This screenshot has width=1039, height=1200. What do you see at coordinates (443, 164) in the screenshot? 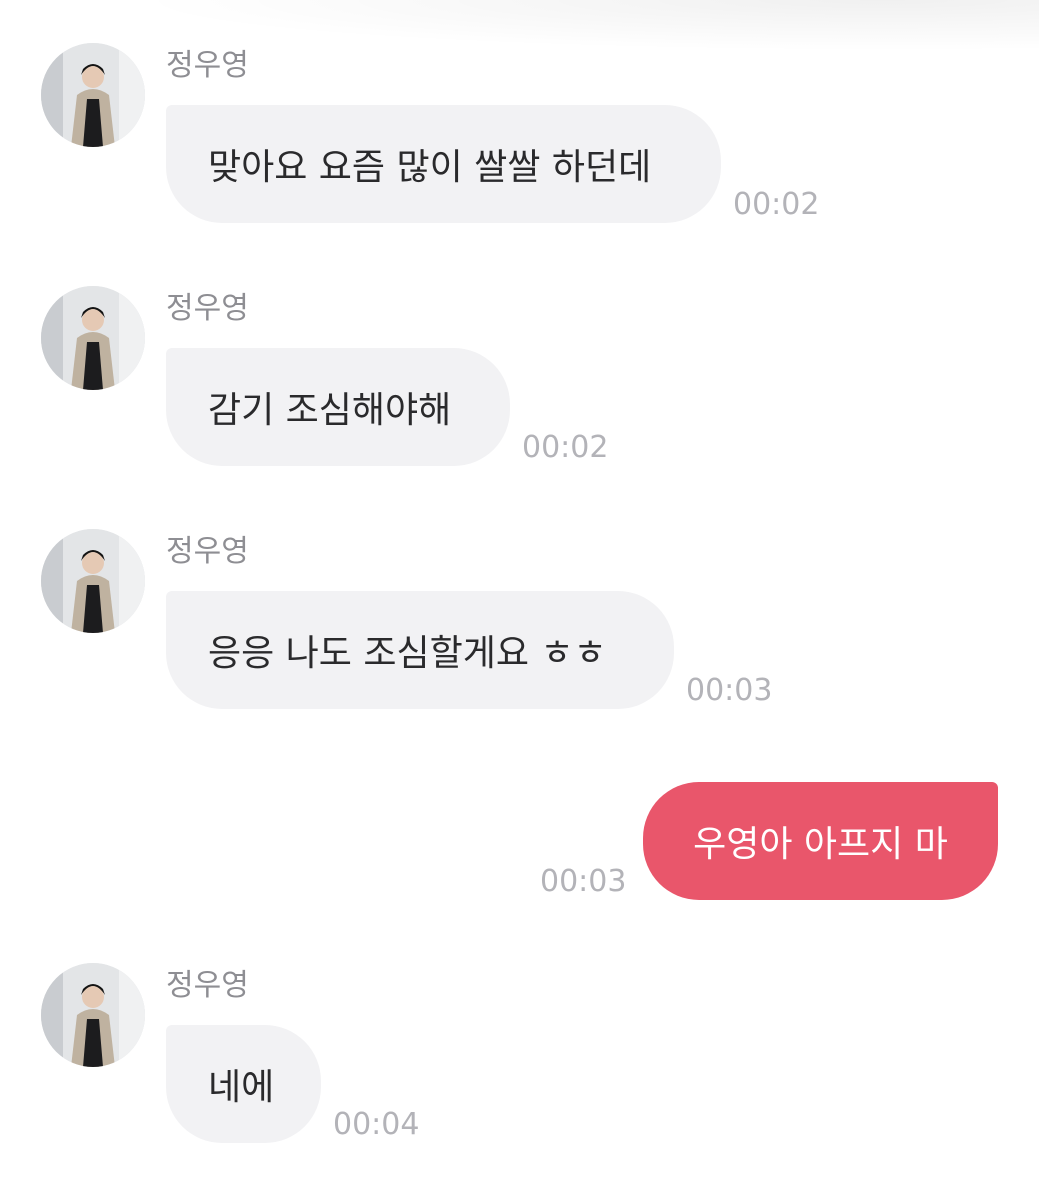
I see `message-bubble-incoming: 맞아요 요즘 많이 쌀쌀 하던데` at bounding box center [443, 164].